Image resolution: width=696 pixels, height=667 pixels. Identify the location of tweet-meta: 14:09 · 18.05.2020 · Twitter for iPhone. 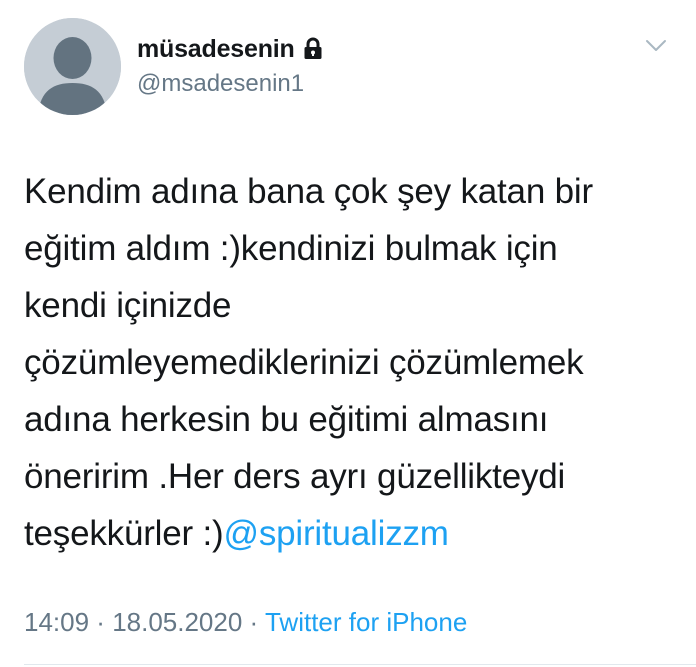
(245, 622).